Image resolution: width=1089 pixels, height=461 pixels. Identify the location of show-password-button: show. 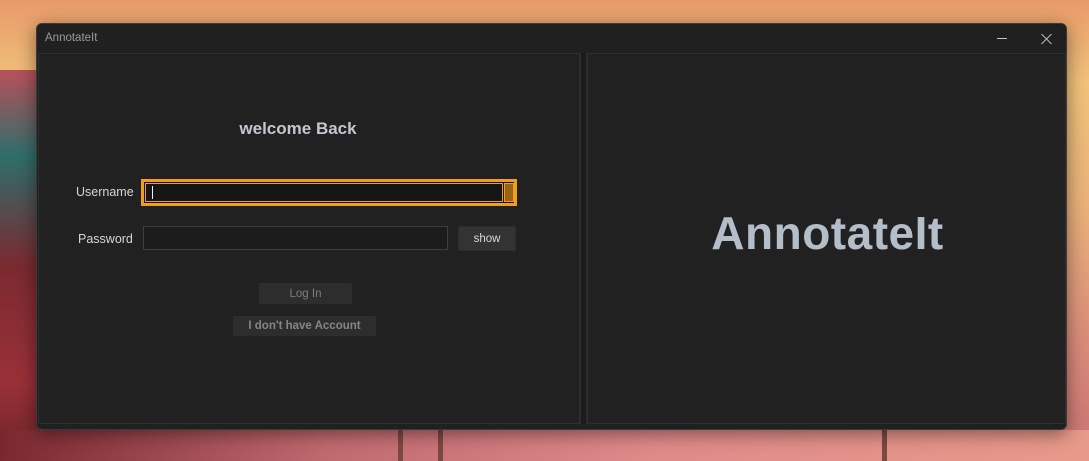
(487, 238).